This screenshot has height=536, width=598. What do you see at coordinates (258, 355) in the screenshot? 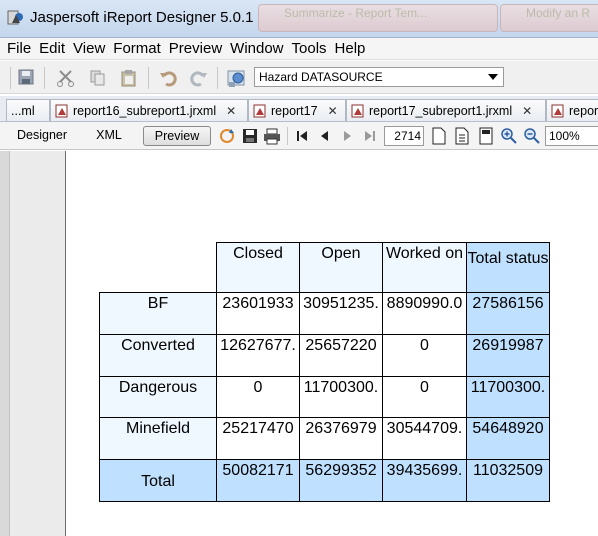
I see `table-cell: 12627677.` at bounding box center [258, 355].